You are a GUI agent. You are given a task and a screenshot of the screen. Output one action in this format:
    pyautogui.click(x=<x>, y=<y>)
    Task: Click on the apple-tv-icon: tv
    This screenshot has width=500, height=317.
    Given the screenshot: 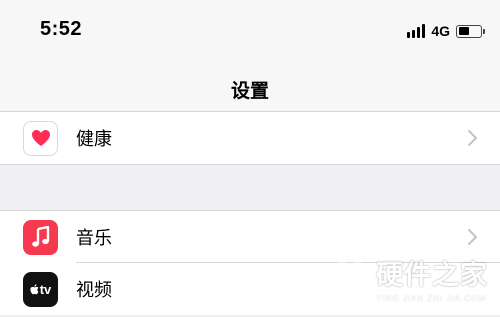 What is the action you would take?
    pyautogui.click(x=40, y=289)
    